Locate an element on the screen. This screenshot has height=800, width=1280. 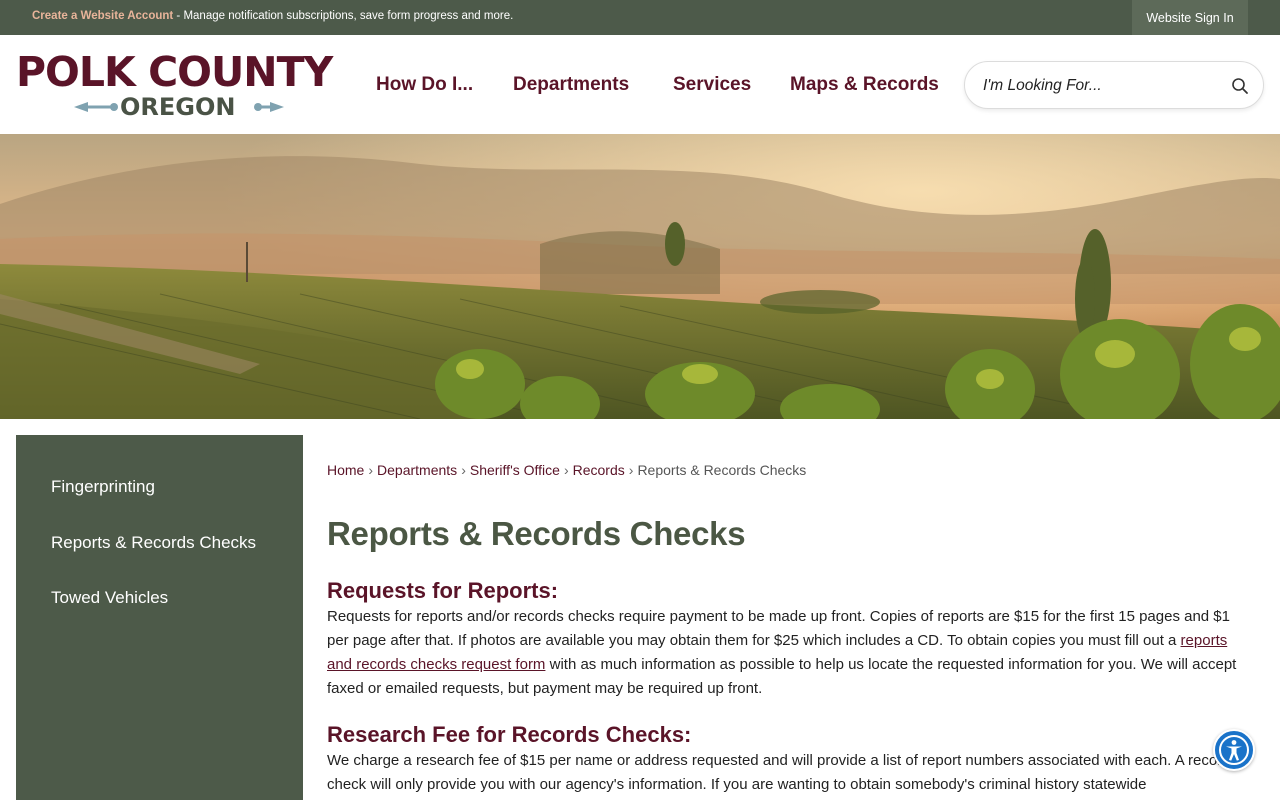
logo-subtitle-row: OREGON is located at coordinates (181, 107).